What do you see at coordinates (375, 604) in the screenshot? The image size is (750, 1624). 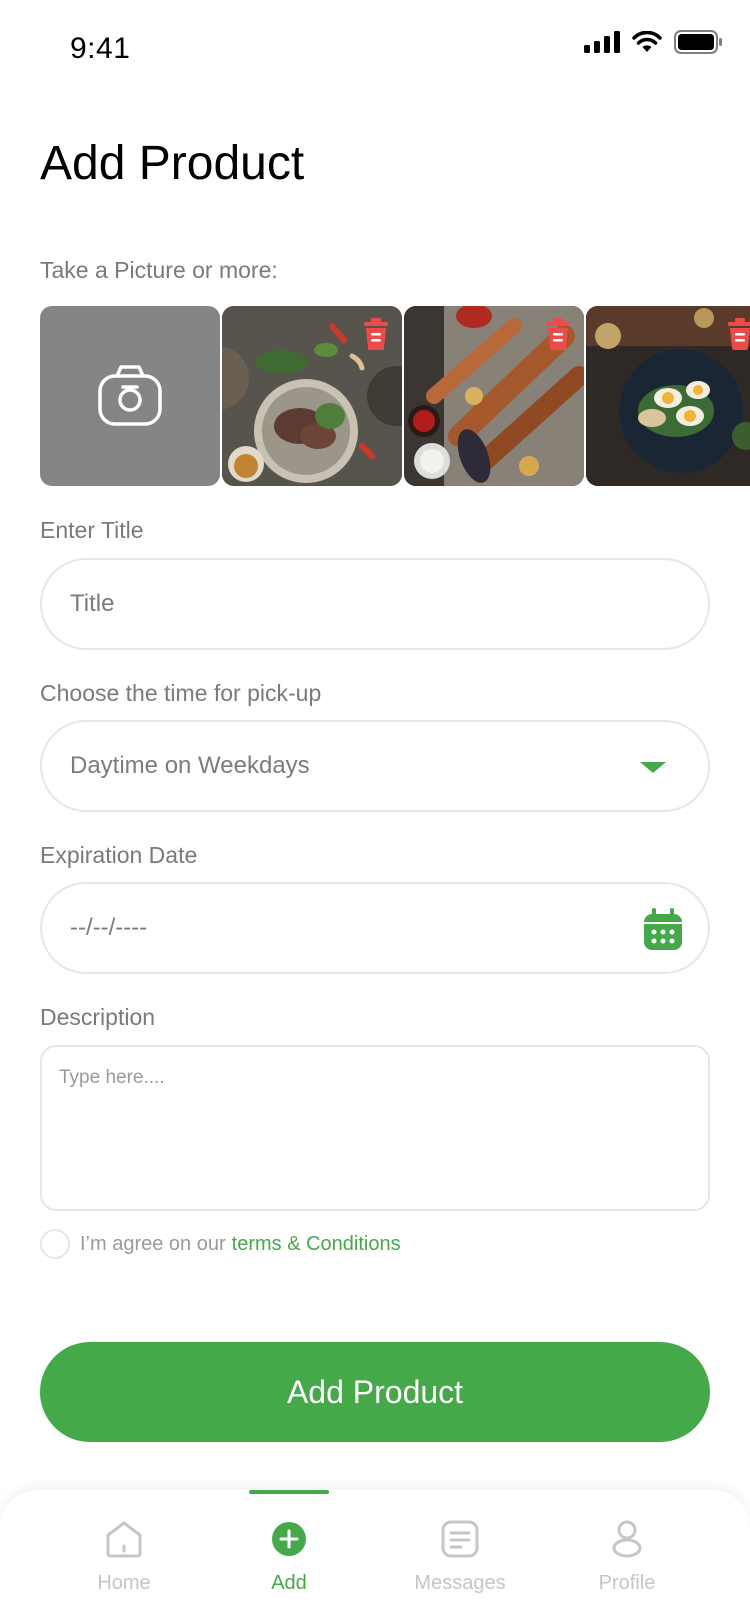 I see `title-input: Title` at bounding box center [375, 604].